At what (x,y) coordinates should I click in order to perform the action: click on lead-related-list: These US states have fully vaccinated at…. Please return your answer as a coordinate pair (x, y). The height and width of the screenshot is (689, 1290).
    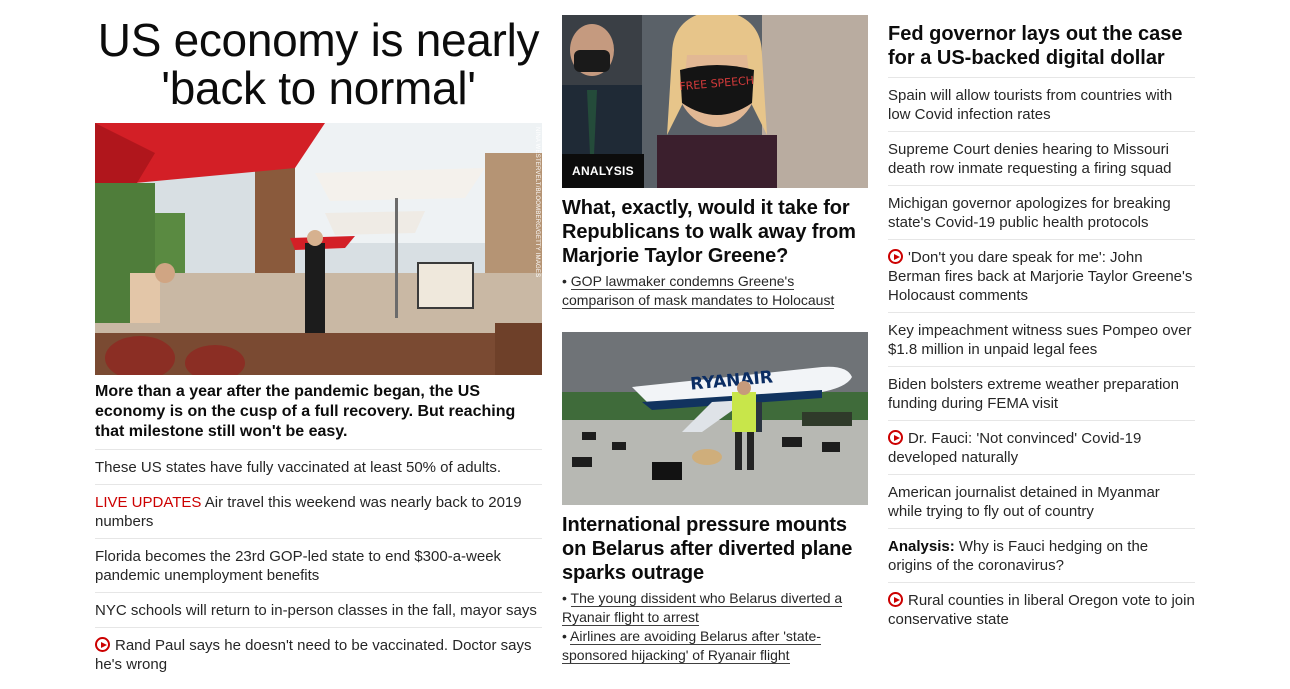
    Looking at the image, I should click on (318, 565).